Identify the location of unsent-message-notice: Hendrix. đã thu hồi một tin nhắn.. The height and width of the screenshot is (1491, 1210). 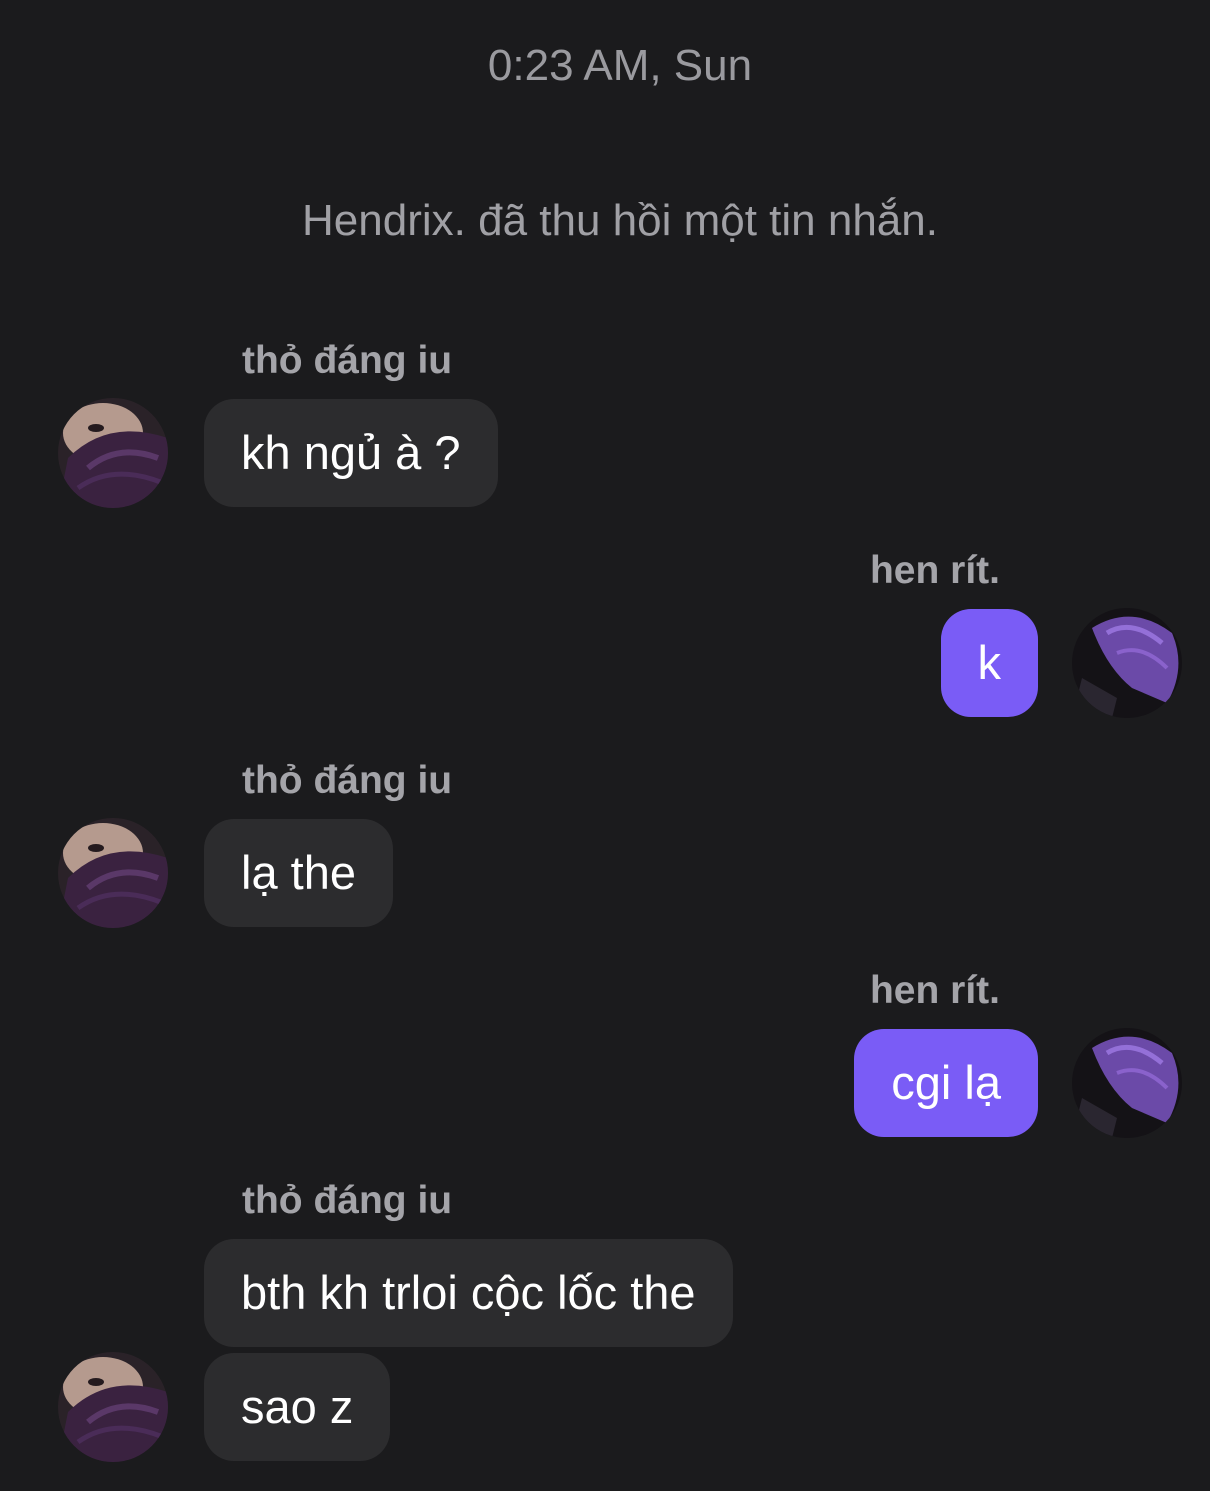
(620, 220).